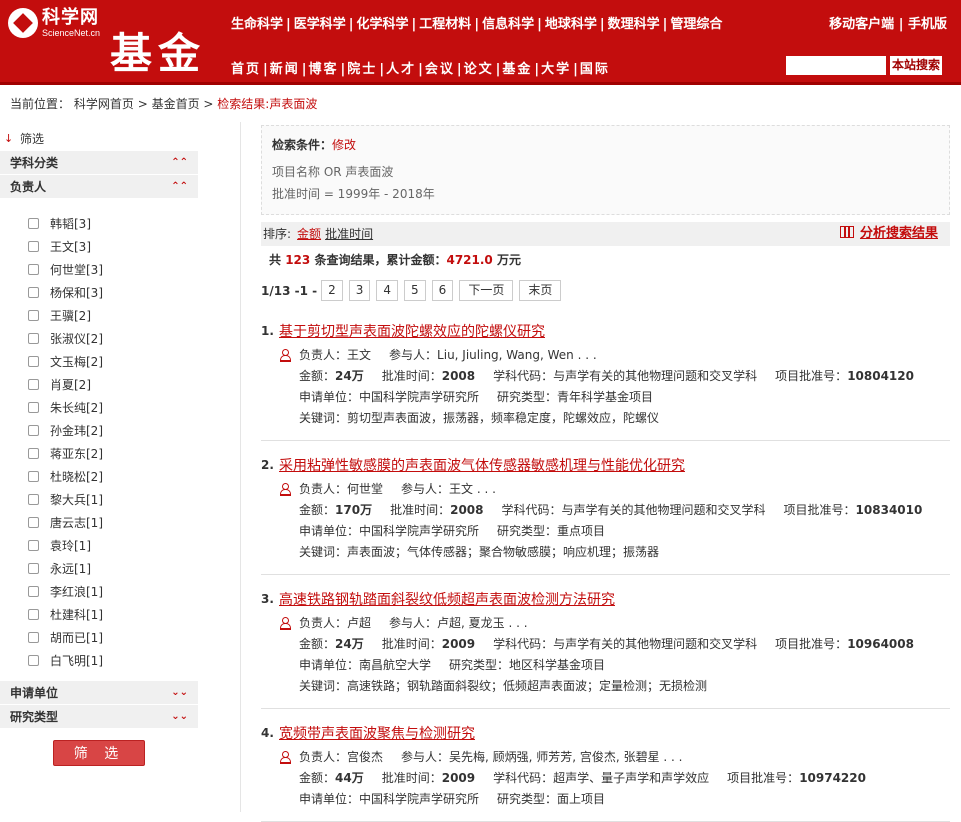 This screenshot has height=822, width=961. I want to click on nav-math-physics: 数理科学, so click(634, 24).